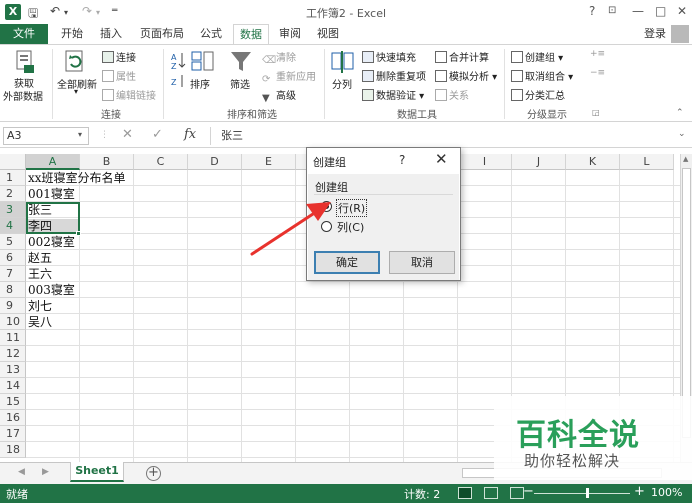  Describe the element at coordinates (448, 136) in the screenshot. I see `formula-input: 张三` at that location.